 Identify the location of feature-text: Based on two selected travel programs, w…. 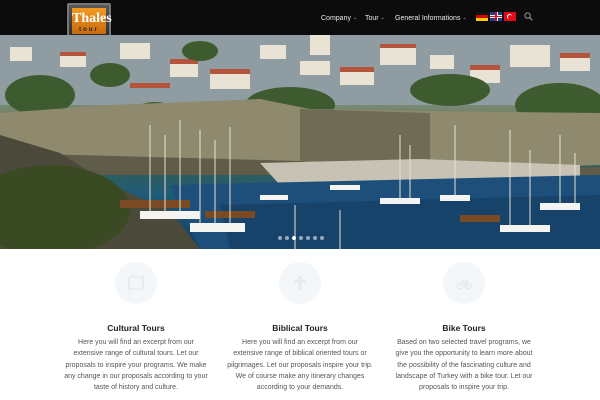
(464, 365).